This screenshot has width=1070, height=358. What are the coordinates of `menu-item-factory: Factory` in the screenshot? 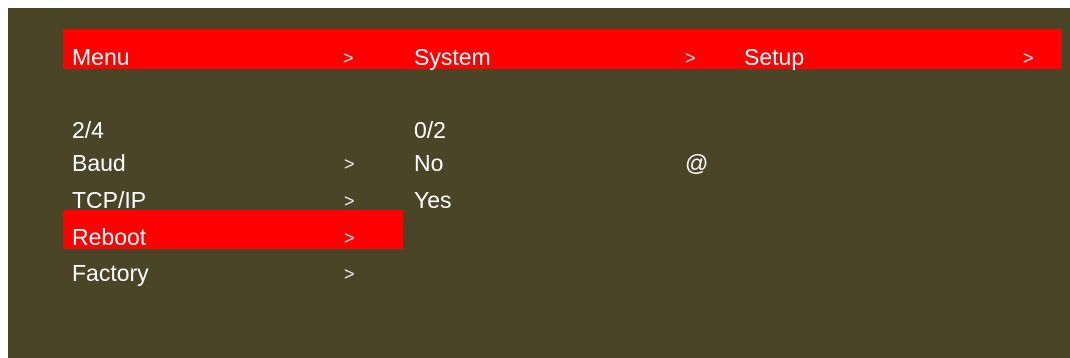 It's located at (110, 273).